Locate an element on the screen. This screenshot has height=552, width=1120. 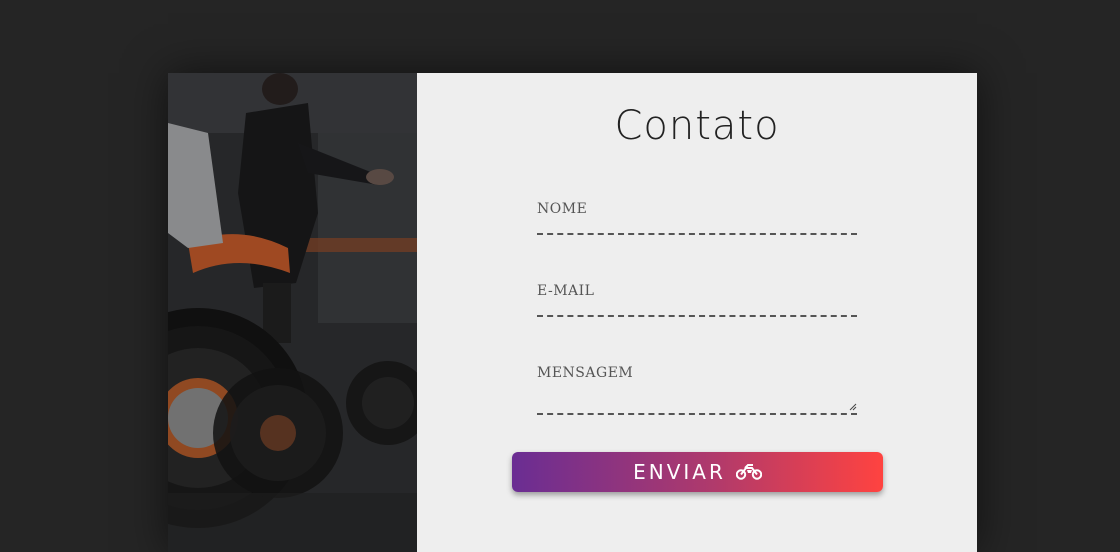
send-button: ENVIAR is located at coordinates (697, 472).